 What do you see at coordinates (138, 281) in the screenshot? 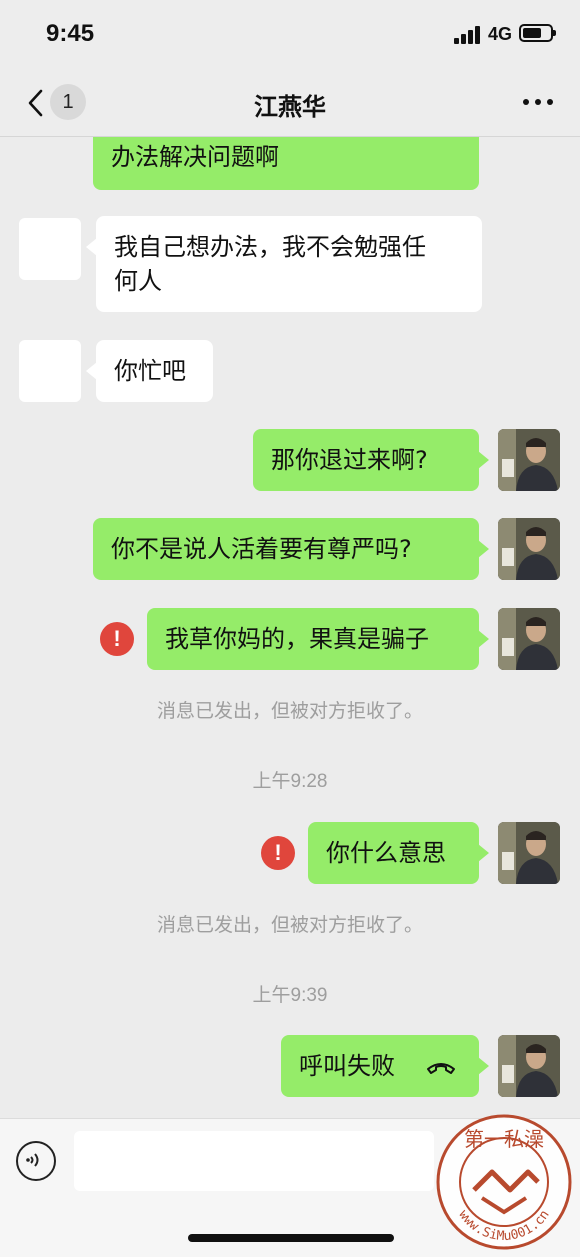
I see `message-text-line: 何人` at bounding box center [138, 281].